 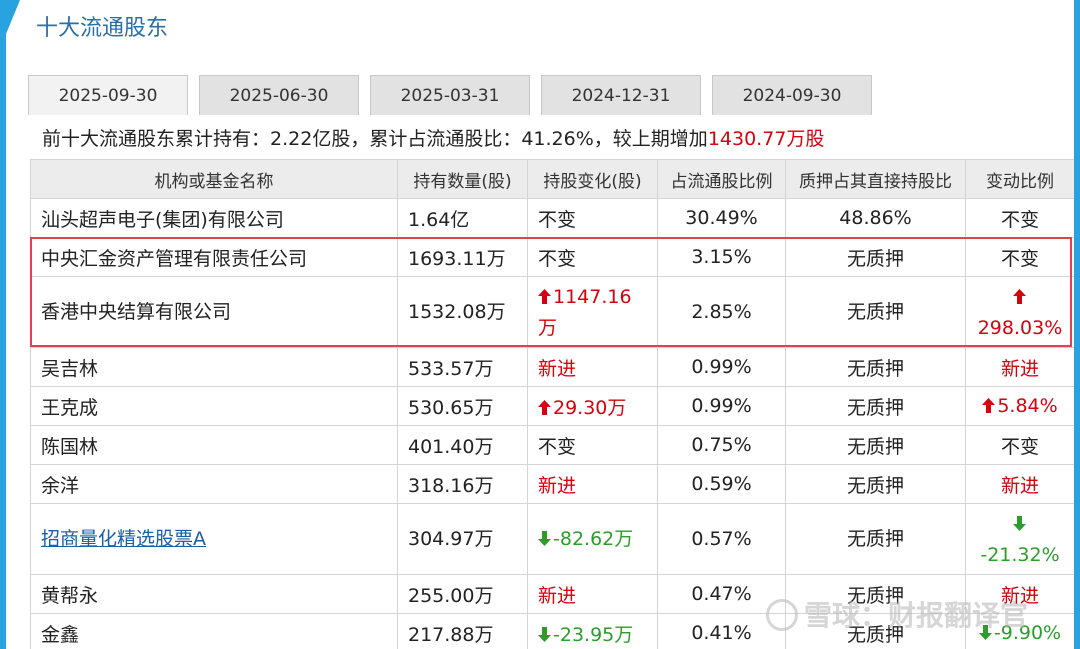 What do you see at coordinates (721, 367) in the screenshot?
I see `ratio-cell: 0.99%` at bounding box center [721, 367].